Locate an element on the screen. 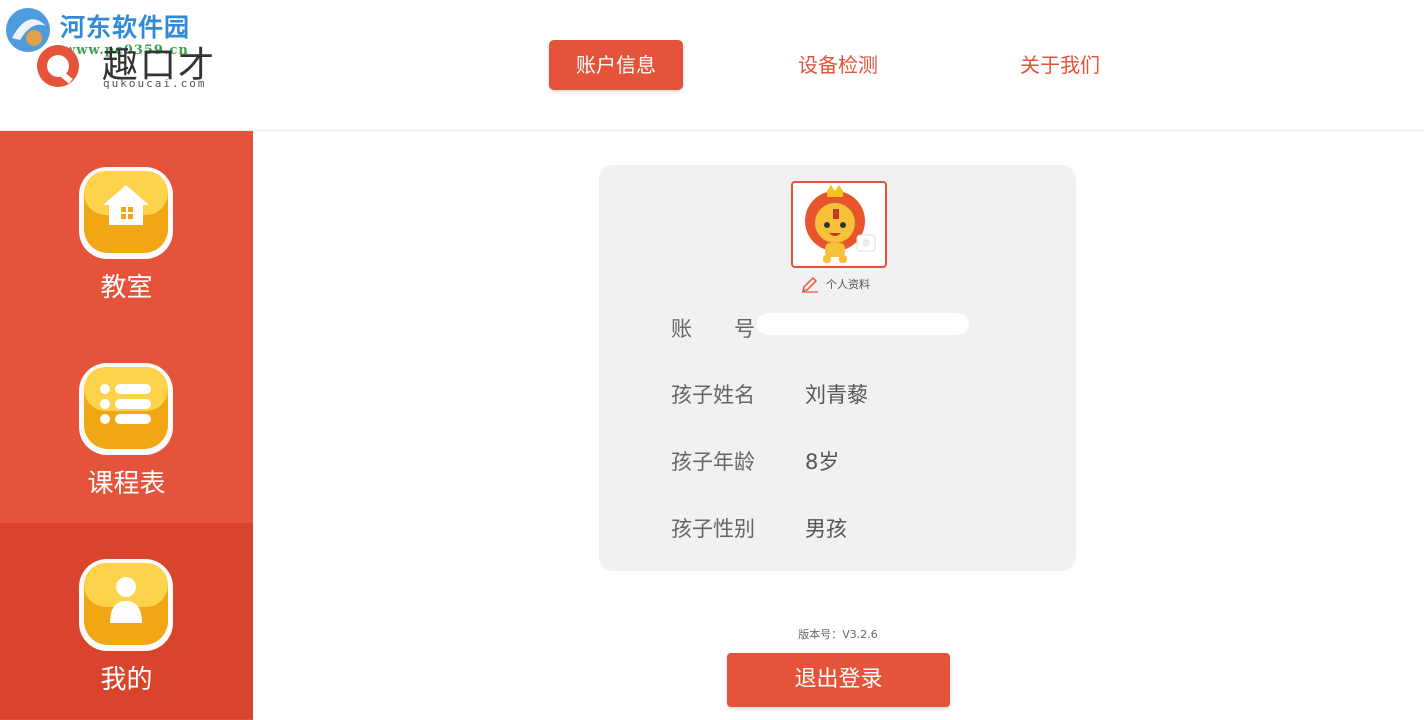 The height and width of the screenshot is (720, 1424). lion-avatar-icon is located at coordinates (840, 224).